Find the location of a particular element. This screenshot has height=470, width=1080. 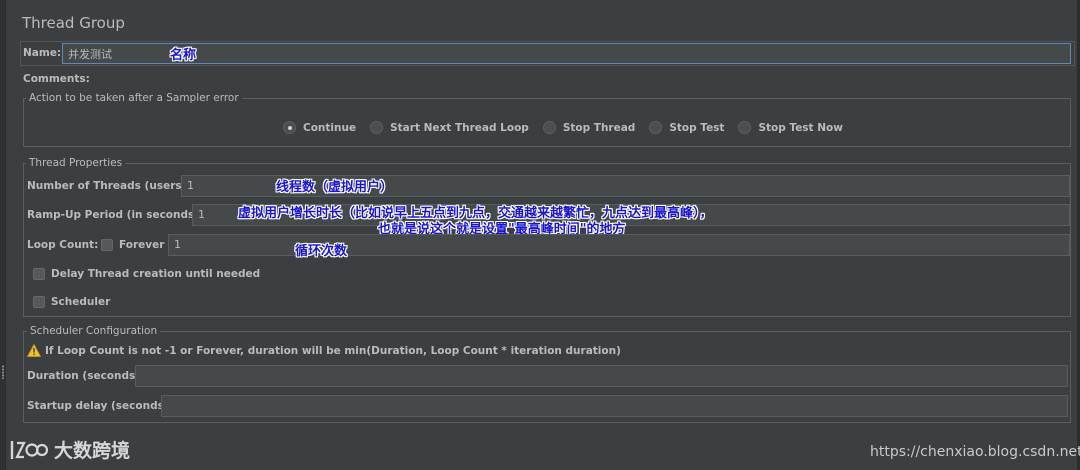

thread-properties-legend: Thread Properties is located at coordinates (76, 163).